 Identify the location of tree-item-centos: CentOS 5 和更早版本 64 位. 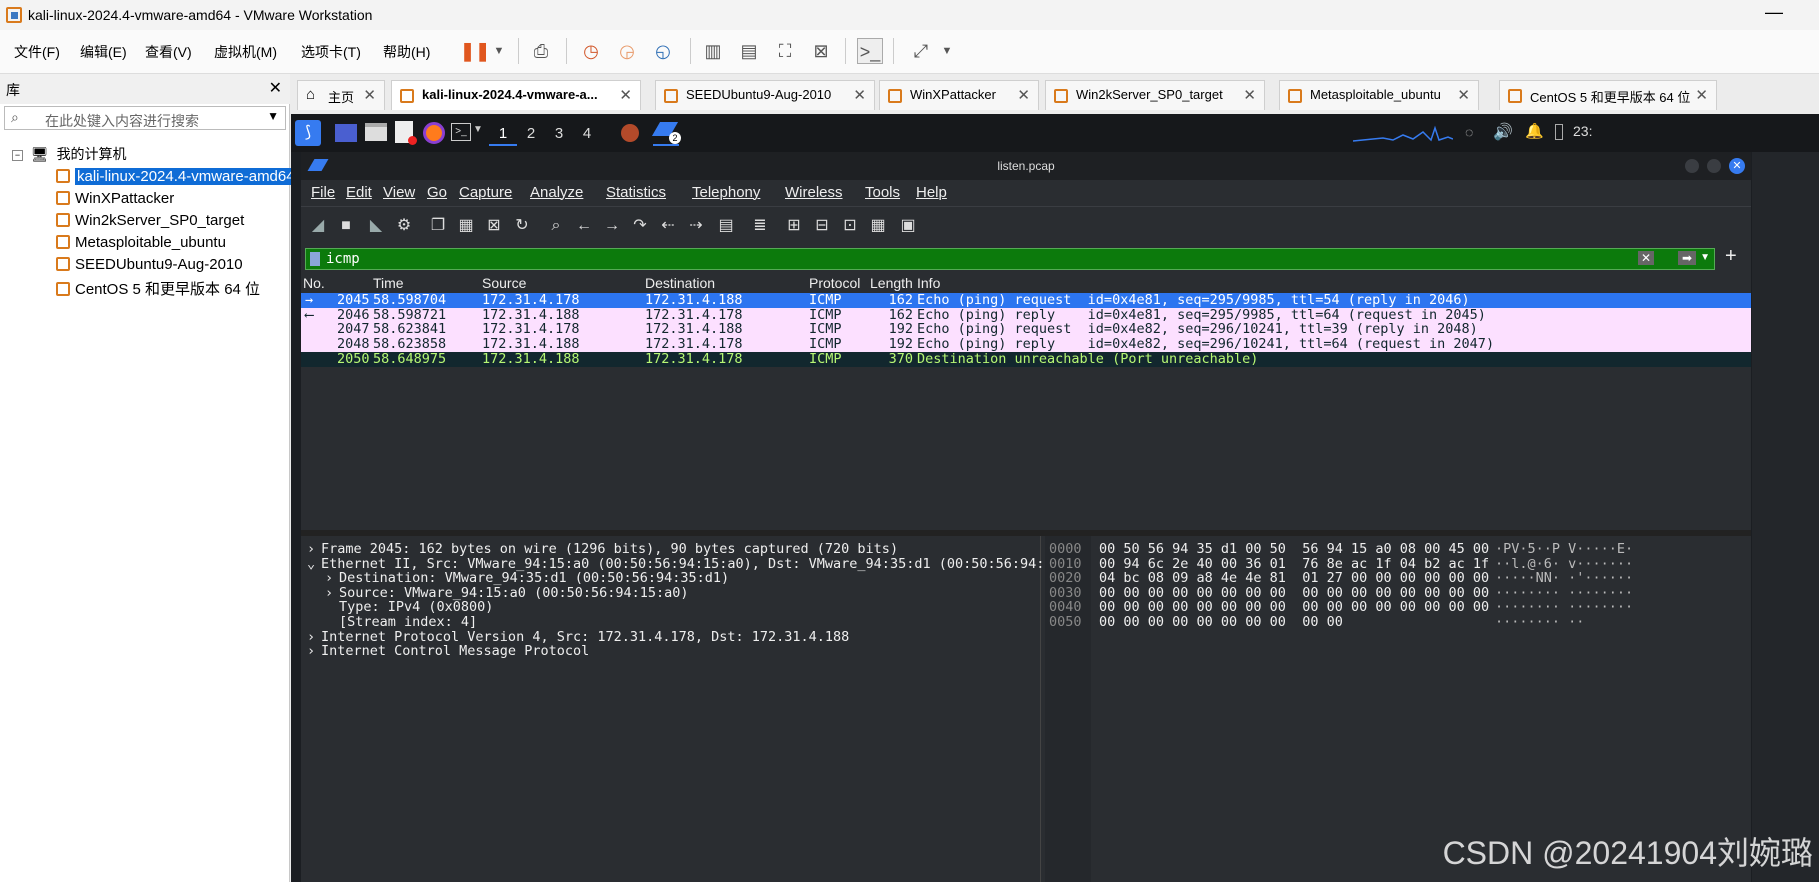
(158, 288).